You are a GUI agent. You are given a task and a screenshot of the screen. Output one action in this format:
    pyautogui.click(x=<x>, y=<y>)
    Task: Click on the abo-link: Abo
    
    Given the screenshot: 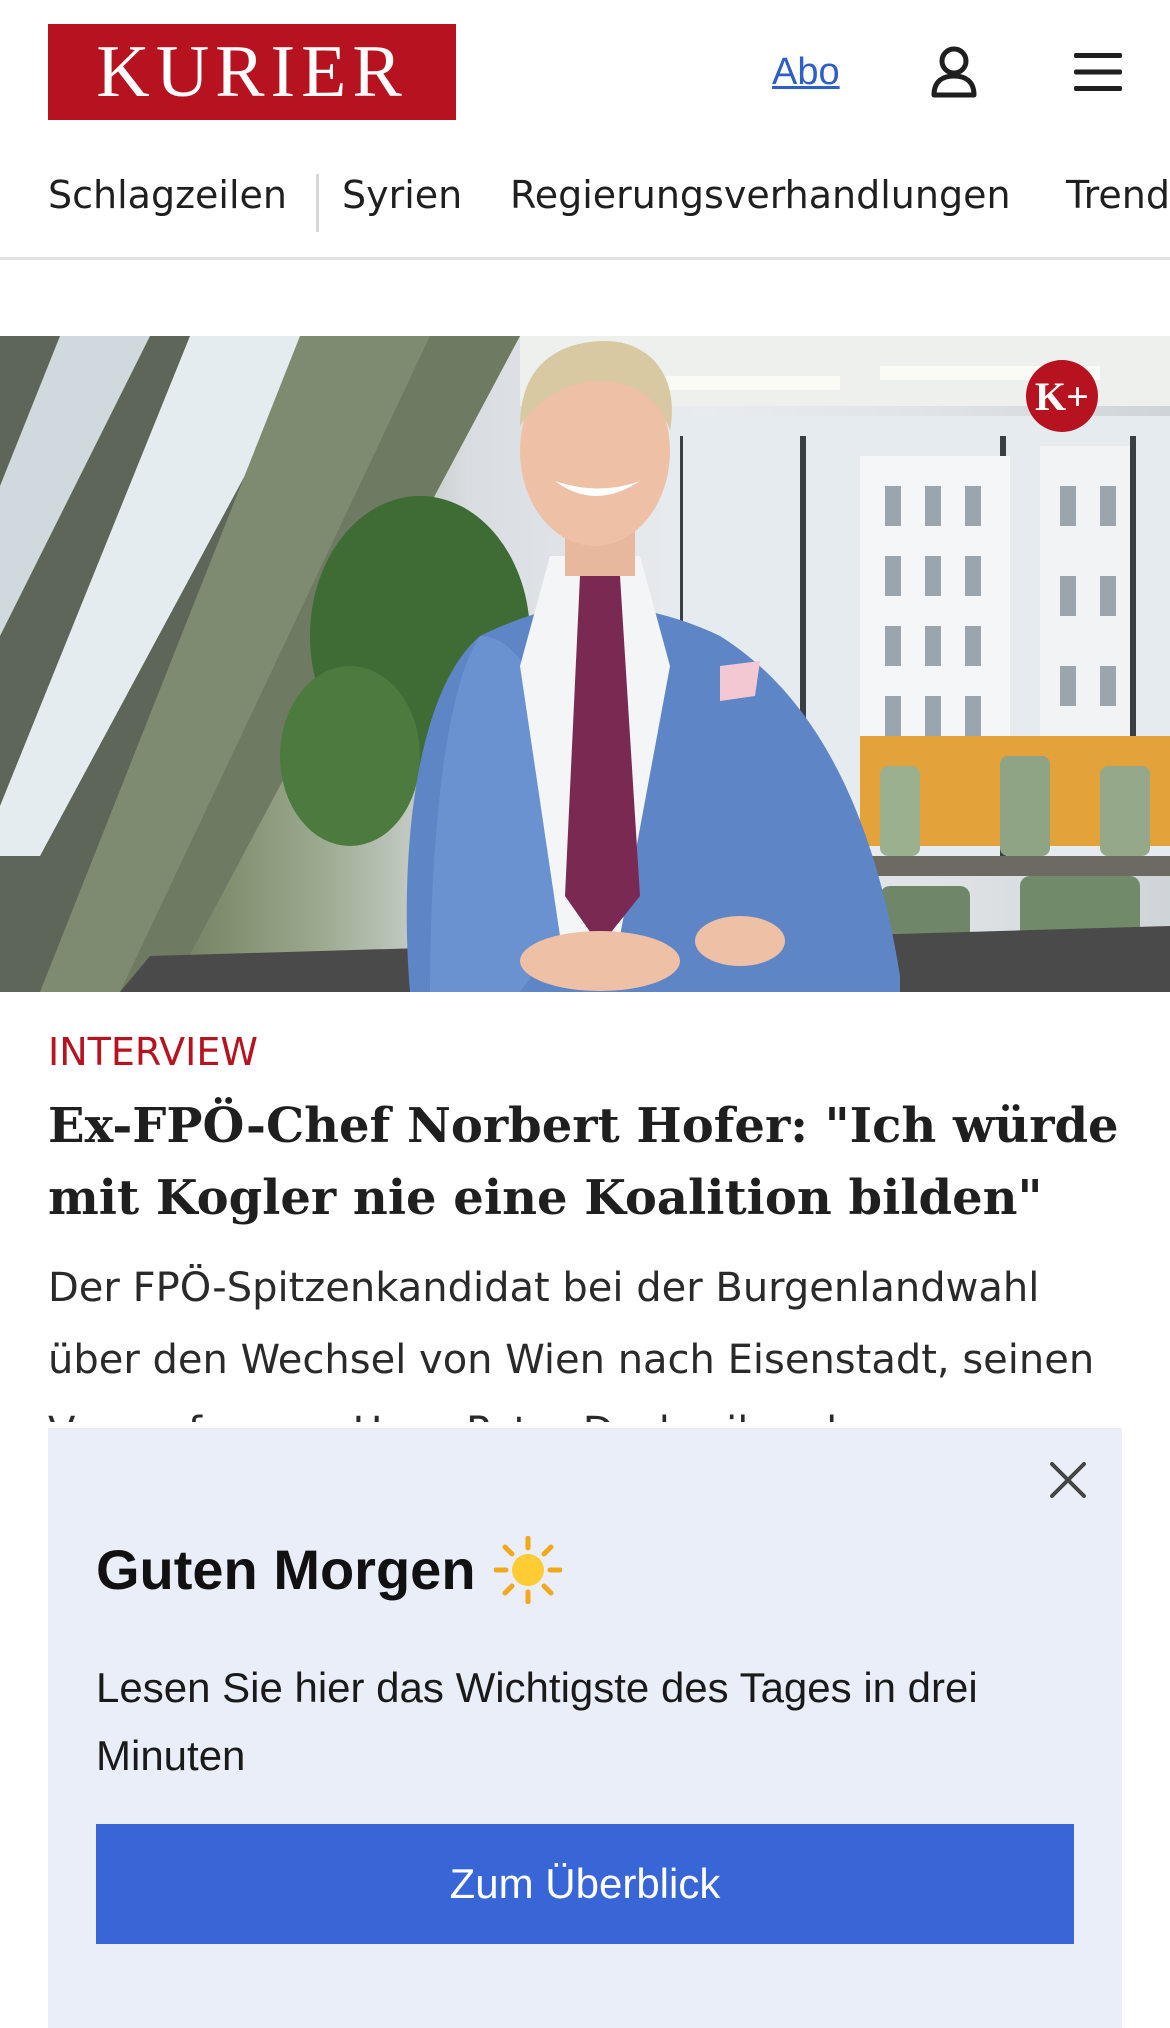 What is the action you would take?
    pyautogui.click(x=806, y=72)
    